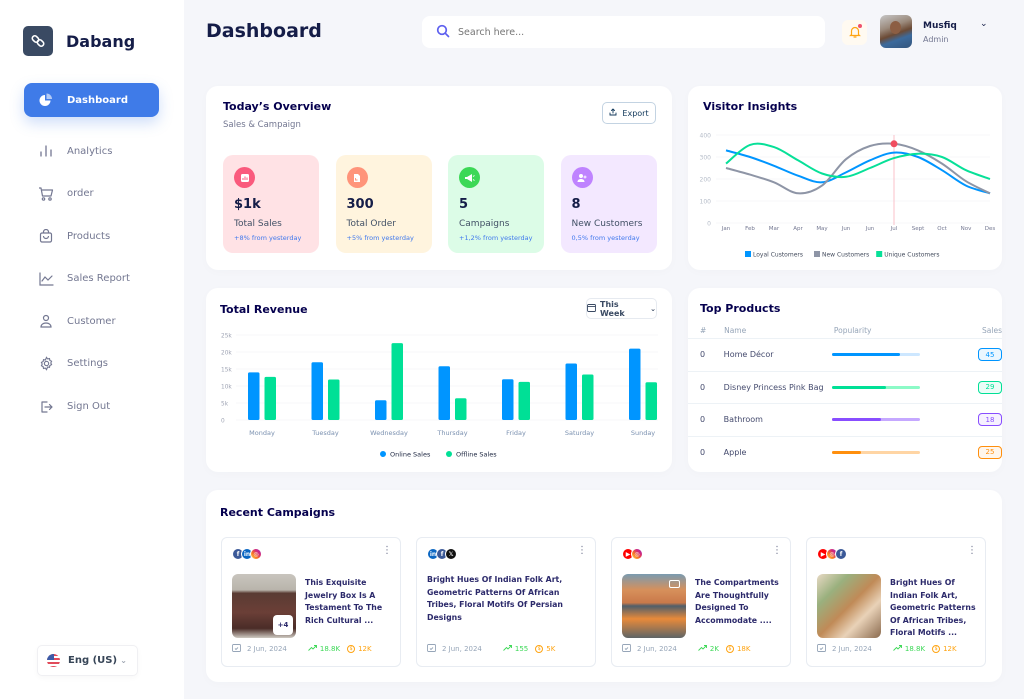 This screenshot has height=699, width=1024. I want to click on notifications-button, so click(854, 32).